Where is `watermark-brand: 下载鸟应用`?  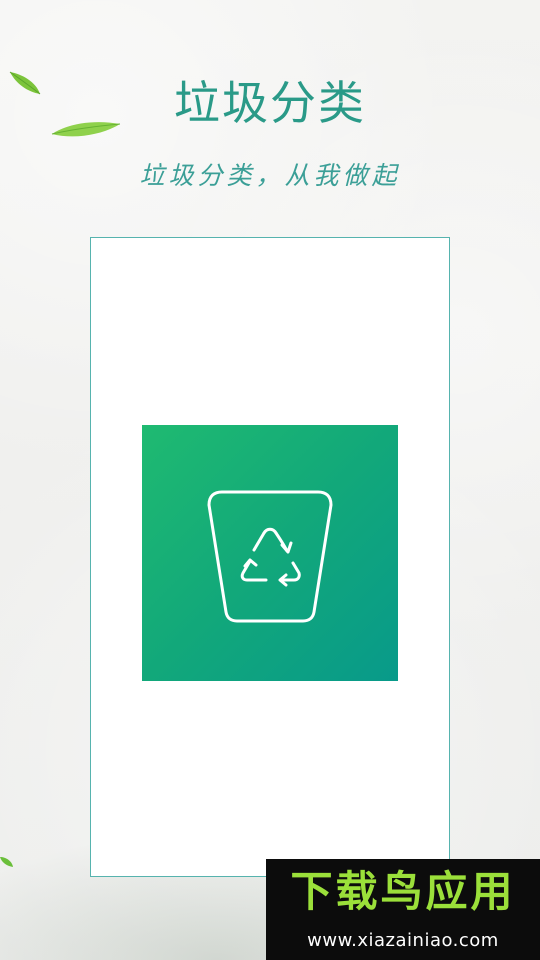 watermark-brand: 下载鸟应用 is located at coordinates (403, 891).